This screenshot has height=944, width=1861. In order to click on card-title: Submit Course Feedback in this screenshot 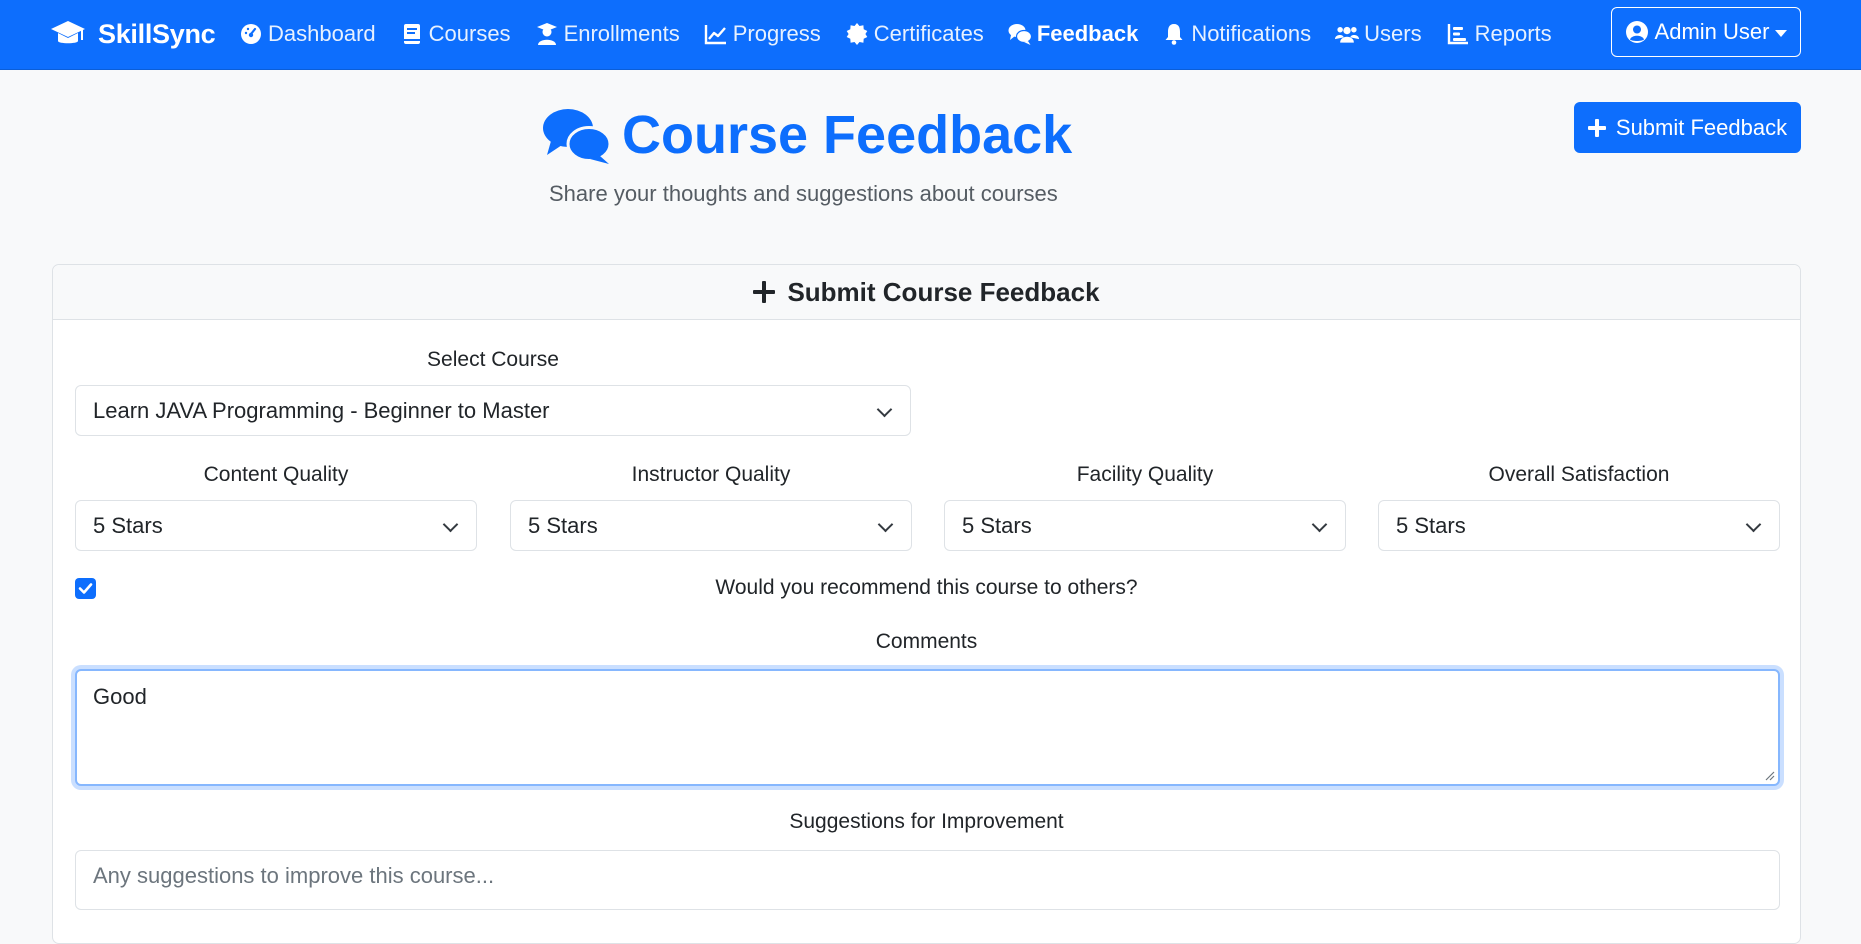, I will do `click(943, 291)`.